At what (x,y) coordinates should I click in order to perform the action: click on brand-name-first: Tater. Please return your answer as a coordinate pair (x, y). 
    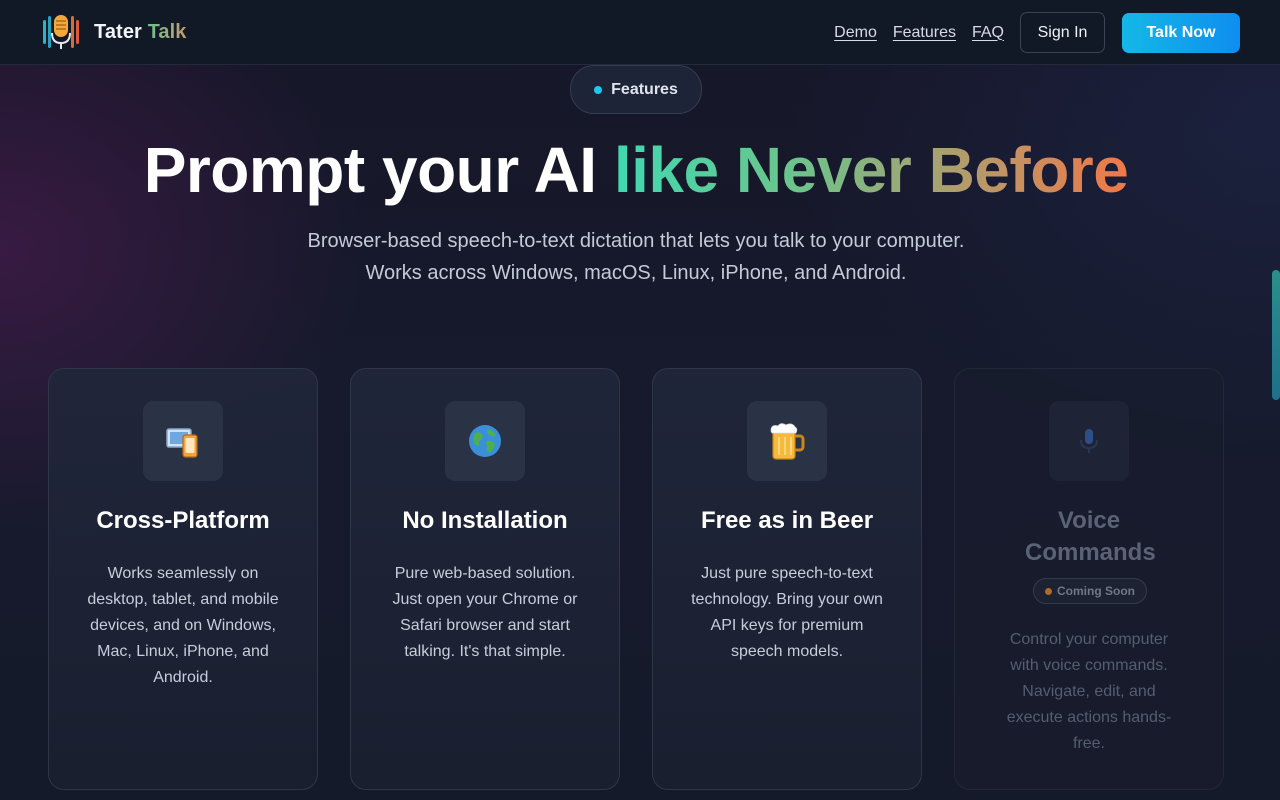
    Looking at the image, I should click on (118, 31).